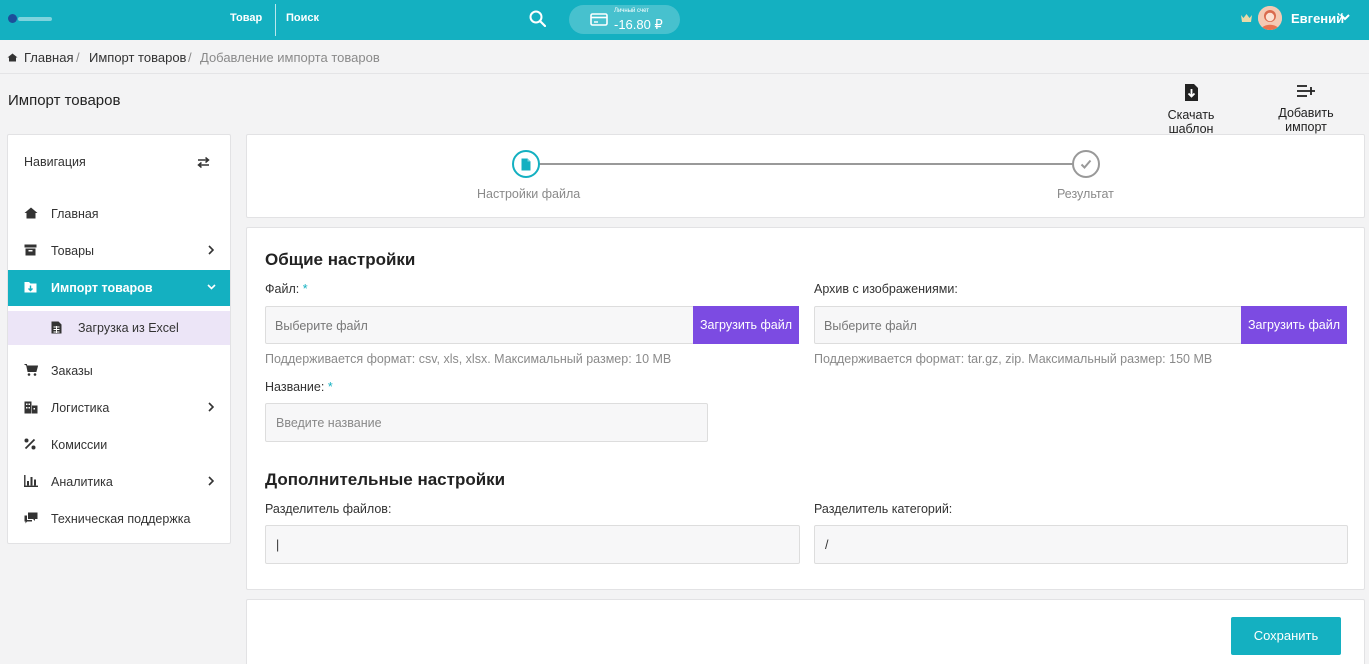  What do you see at coordinates (35, 19) in the screenshot?
I see `logo-text` at bounding box center [35, 19].